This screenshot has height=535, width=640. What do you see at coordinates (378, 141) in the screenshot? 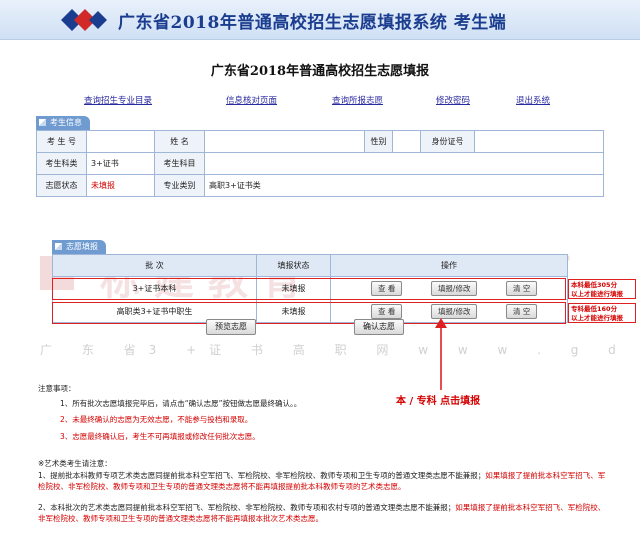
I see `label-gender: 性别` at bounding box center [378, 141].